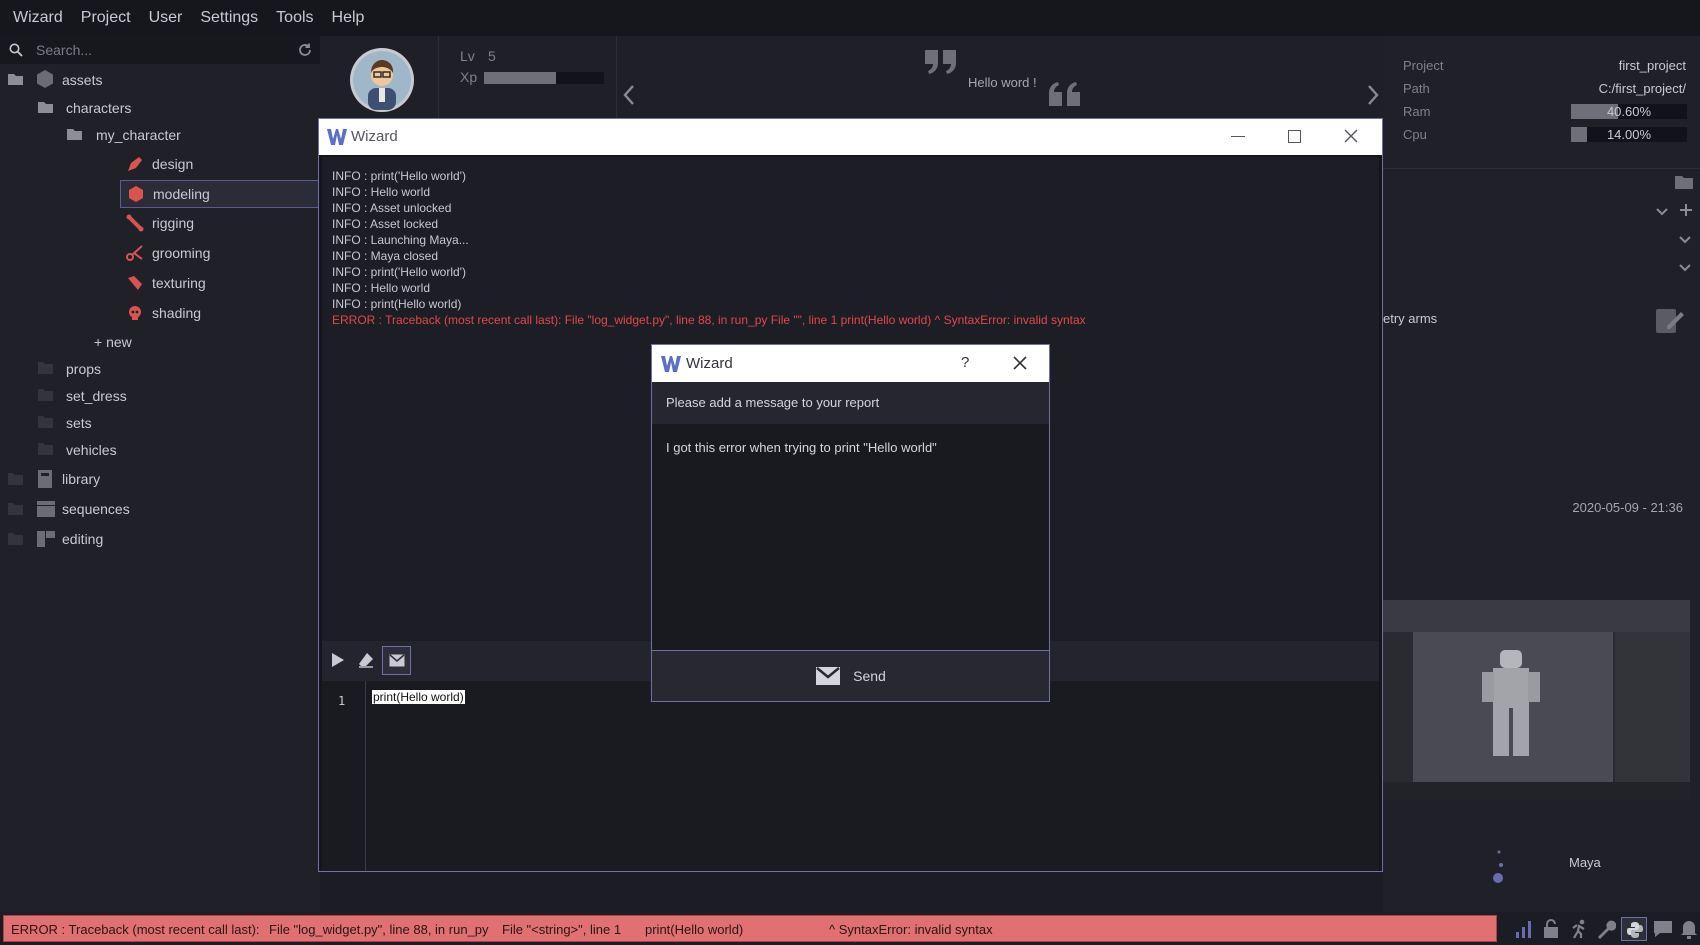  Describe the element at coordinates (220, 253) in the screenshot. I see `tree-item-grooming: grooming` at that location.